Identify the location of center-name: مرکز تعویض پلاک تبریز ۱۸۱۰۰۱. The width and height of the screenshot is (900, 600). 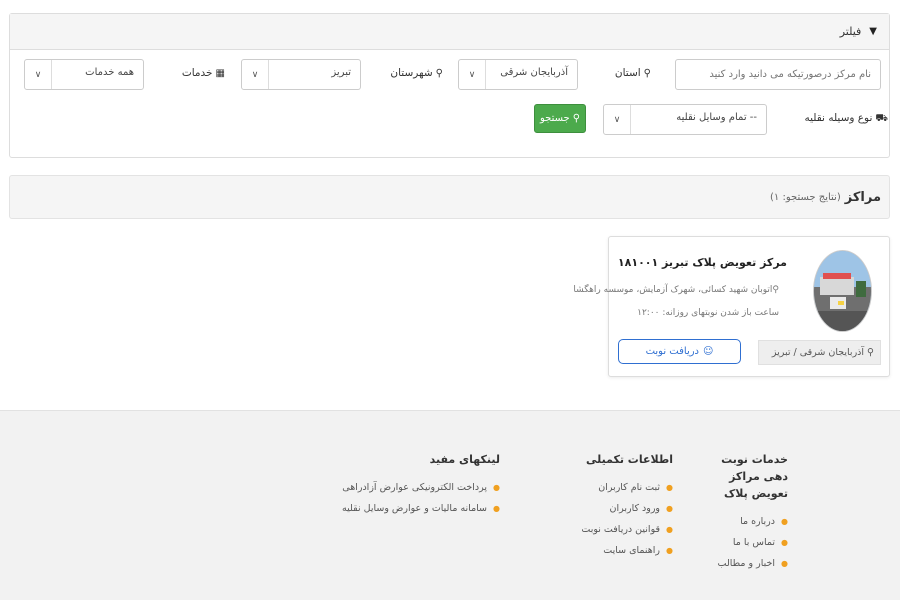
(702, 262).